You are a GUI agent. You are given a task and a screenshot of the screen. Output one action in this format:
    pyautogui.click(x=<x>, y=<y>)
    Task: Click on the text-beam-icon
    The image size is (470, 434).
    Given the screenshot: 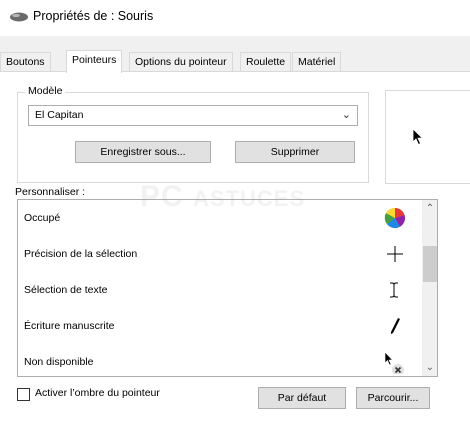 What is the action you would take?
    pyautogui.click(x=394, y=290)
    